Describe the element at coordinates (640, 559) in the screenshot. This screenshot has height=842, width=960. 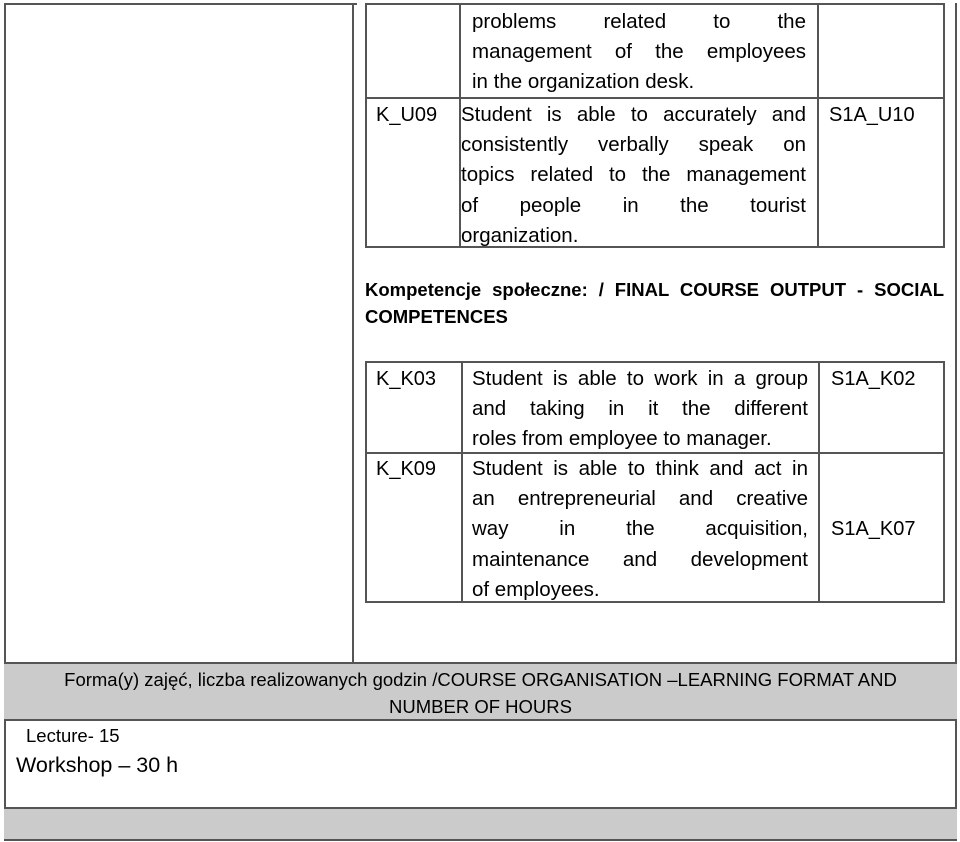
I see `competence-description-line: maintenance and development` at that location.